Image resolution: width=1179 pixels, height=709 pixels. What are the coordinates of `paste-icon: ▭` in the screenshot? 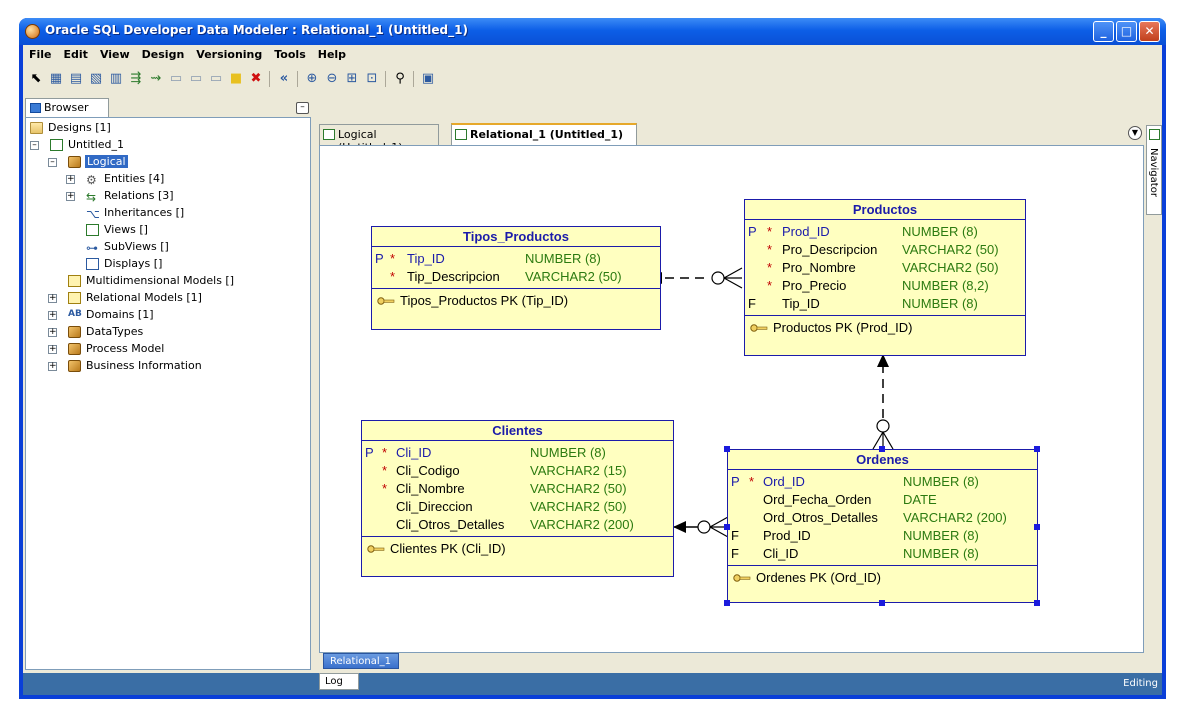 It's located at (196, 79).